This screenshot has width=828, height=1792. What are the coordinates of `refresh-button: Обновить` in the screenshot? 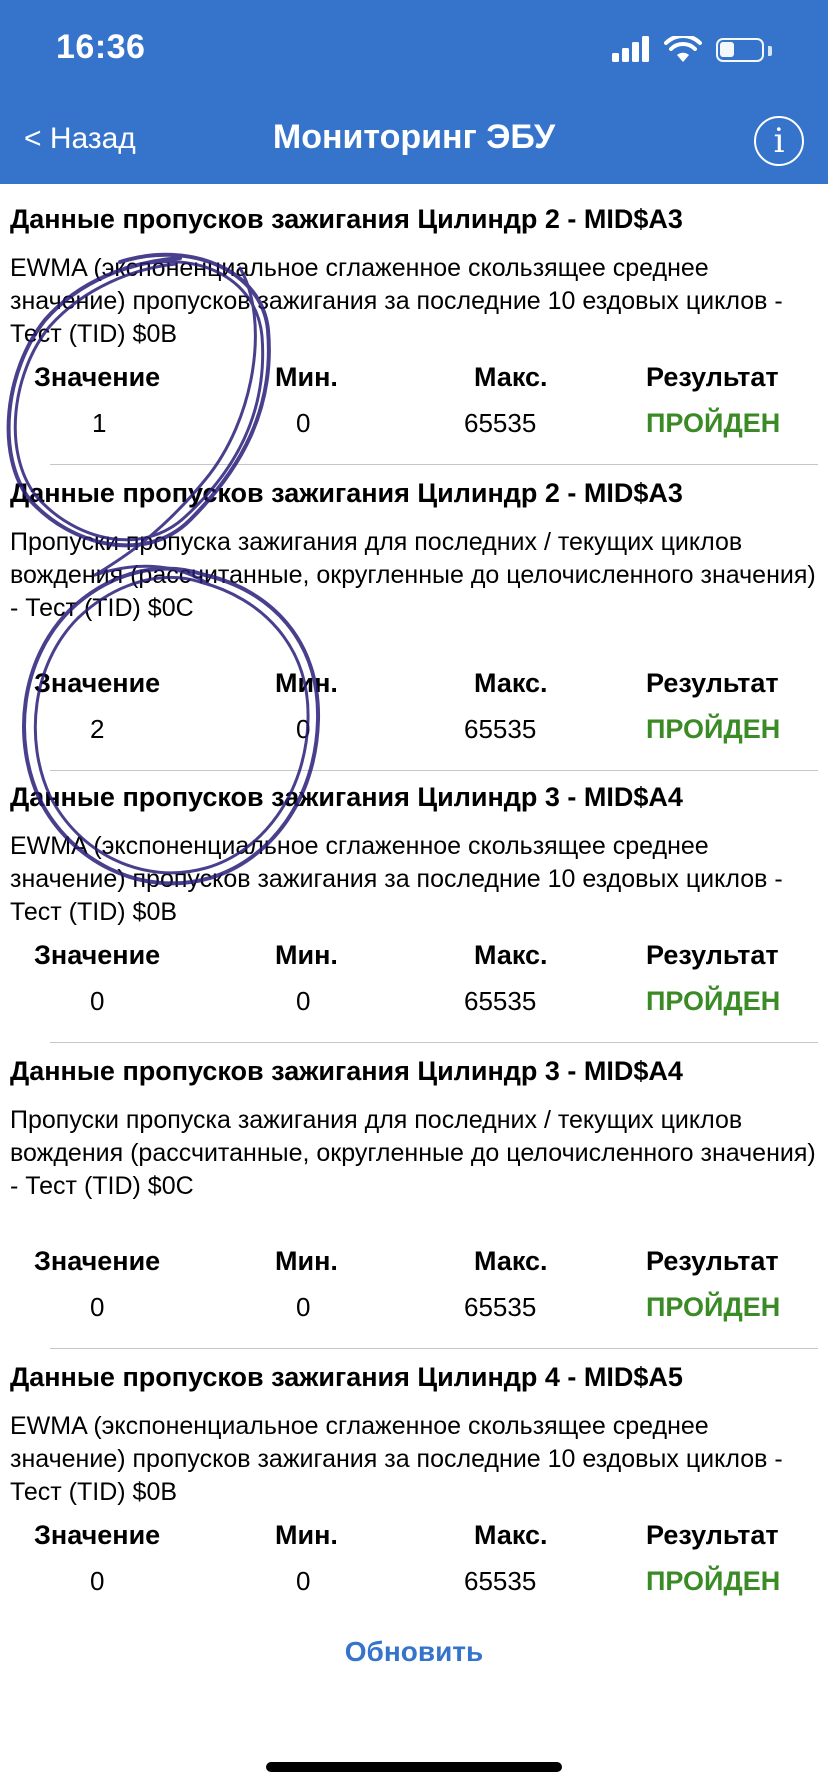 It's located at (414, 1652).